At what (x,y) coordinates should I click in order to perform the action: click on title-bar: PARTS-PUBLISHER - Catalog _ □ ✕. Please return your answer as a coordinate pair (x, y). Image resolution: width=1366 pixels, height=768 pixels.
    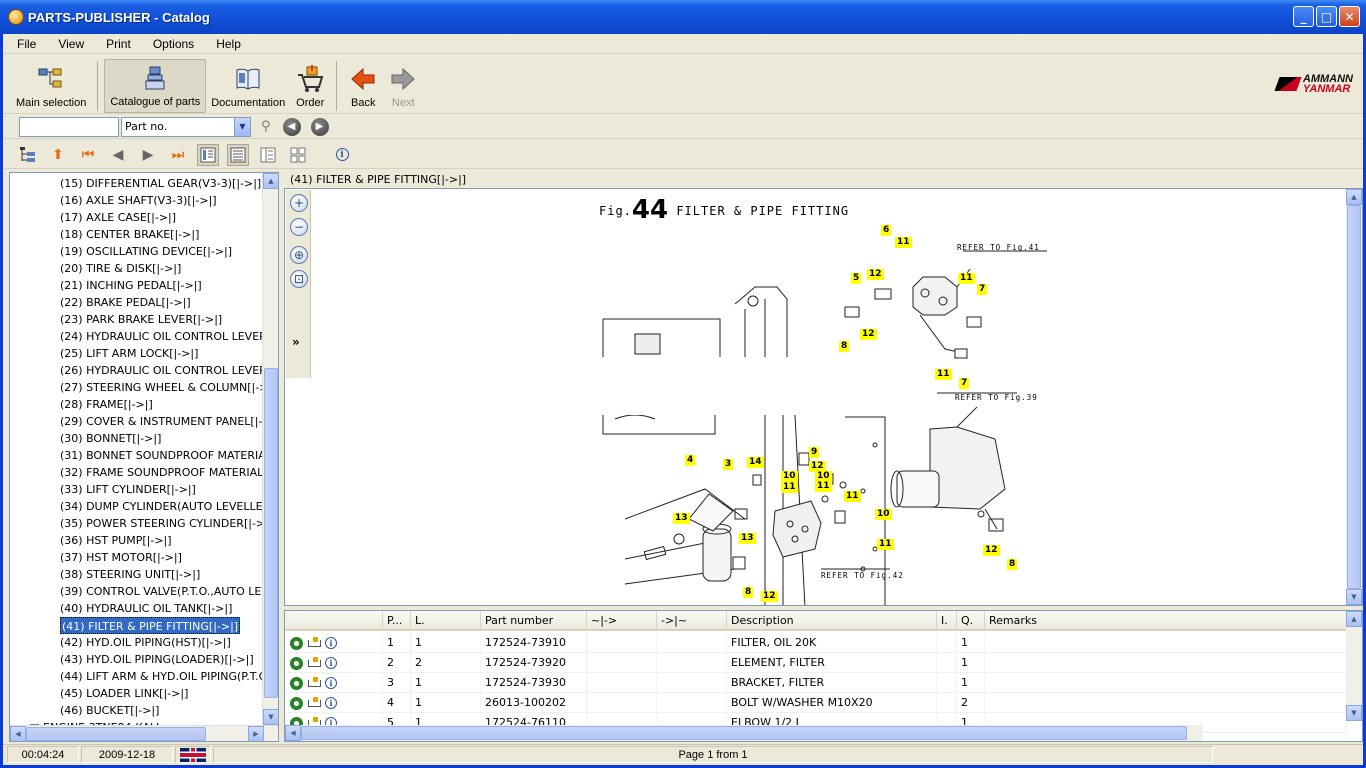
    Looking at the image, I should click on (683, 17).